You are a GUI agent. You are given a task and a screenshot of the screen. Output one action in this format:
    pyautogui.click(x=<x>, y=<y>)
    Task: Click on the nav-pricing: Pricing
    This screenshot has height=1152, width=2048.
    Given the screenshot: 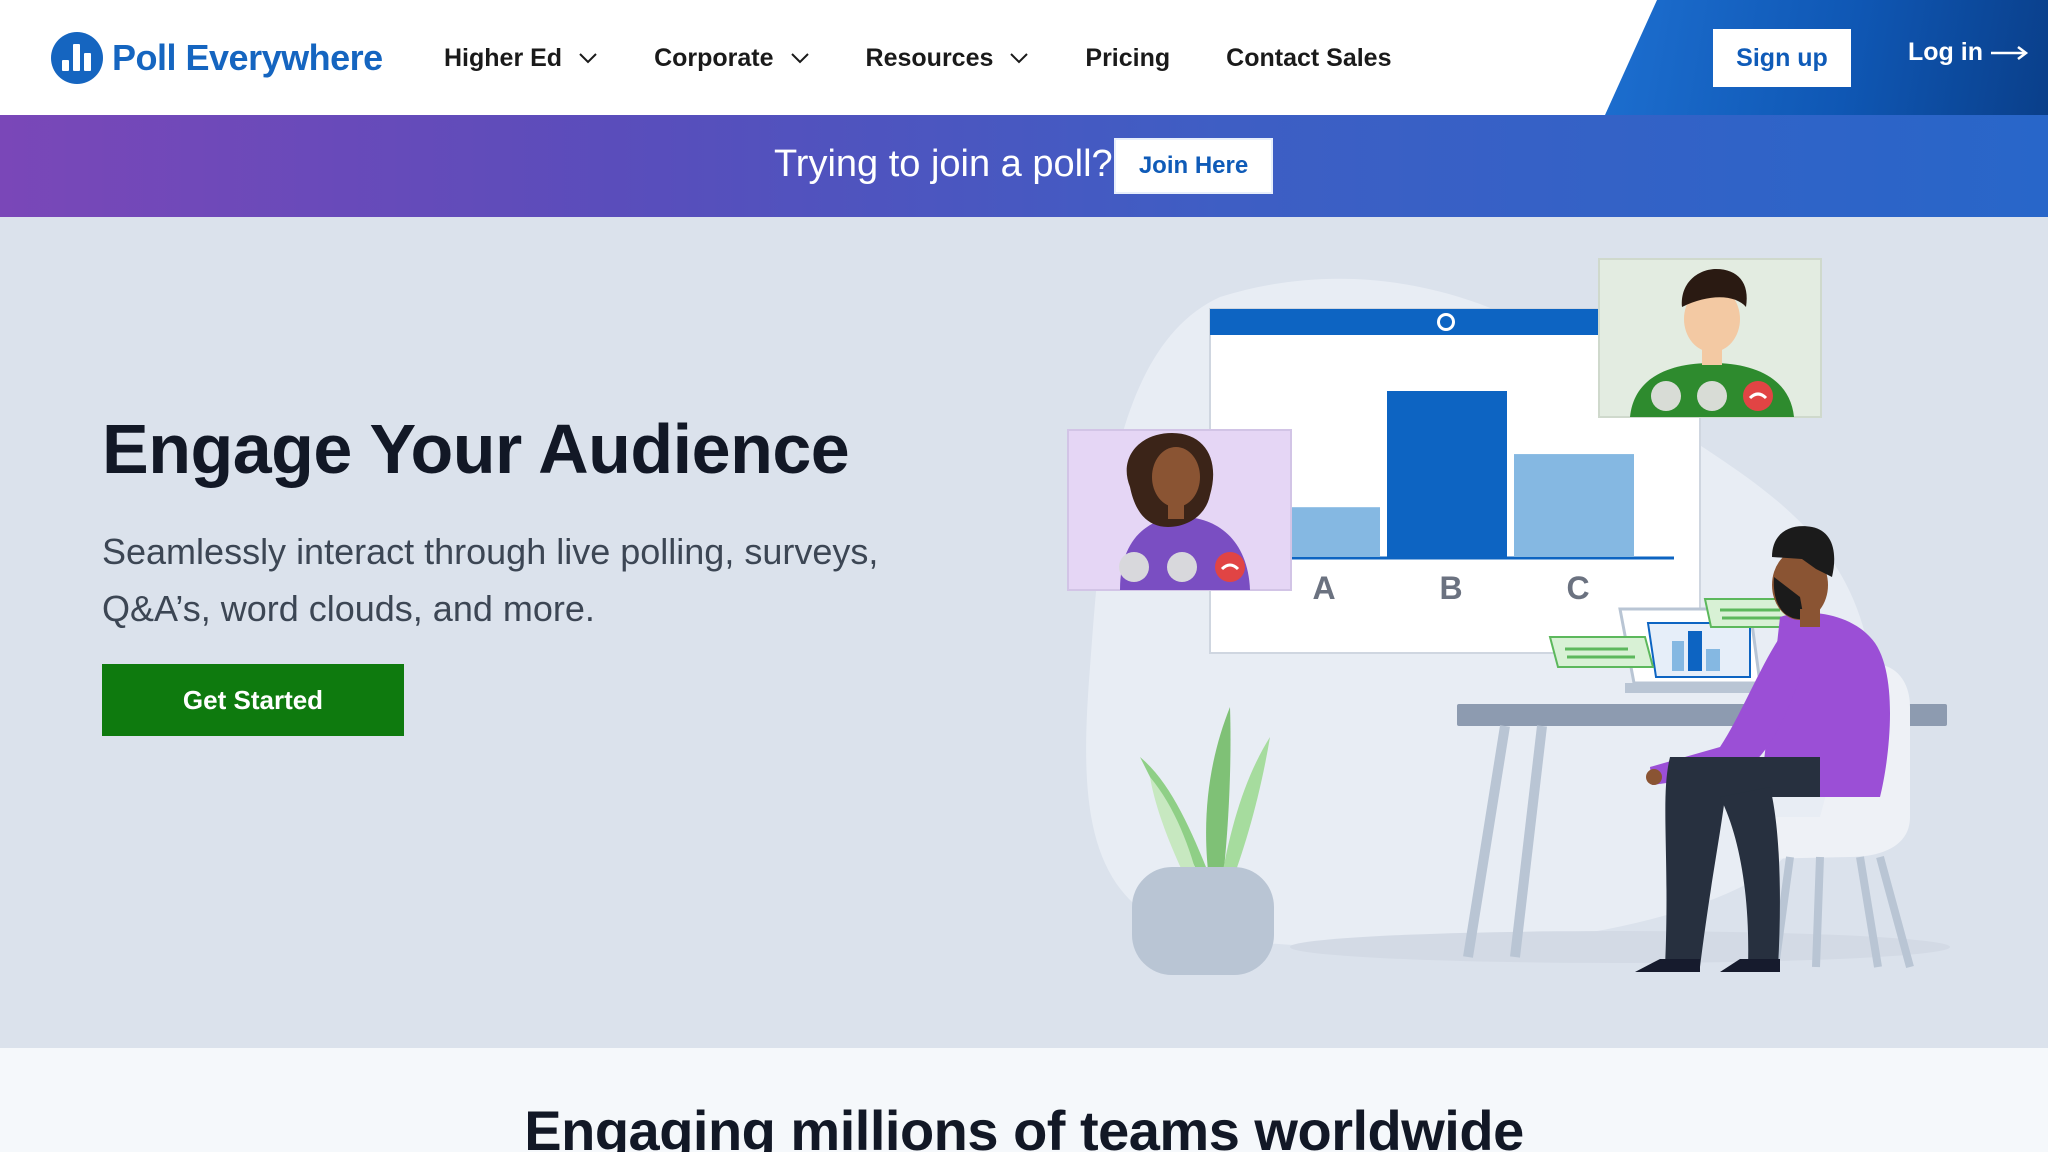 What is the action you would take?
    pyautogui.click(x=1127, y=58)
    